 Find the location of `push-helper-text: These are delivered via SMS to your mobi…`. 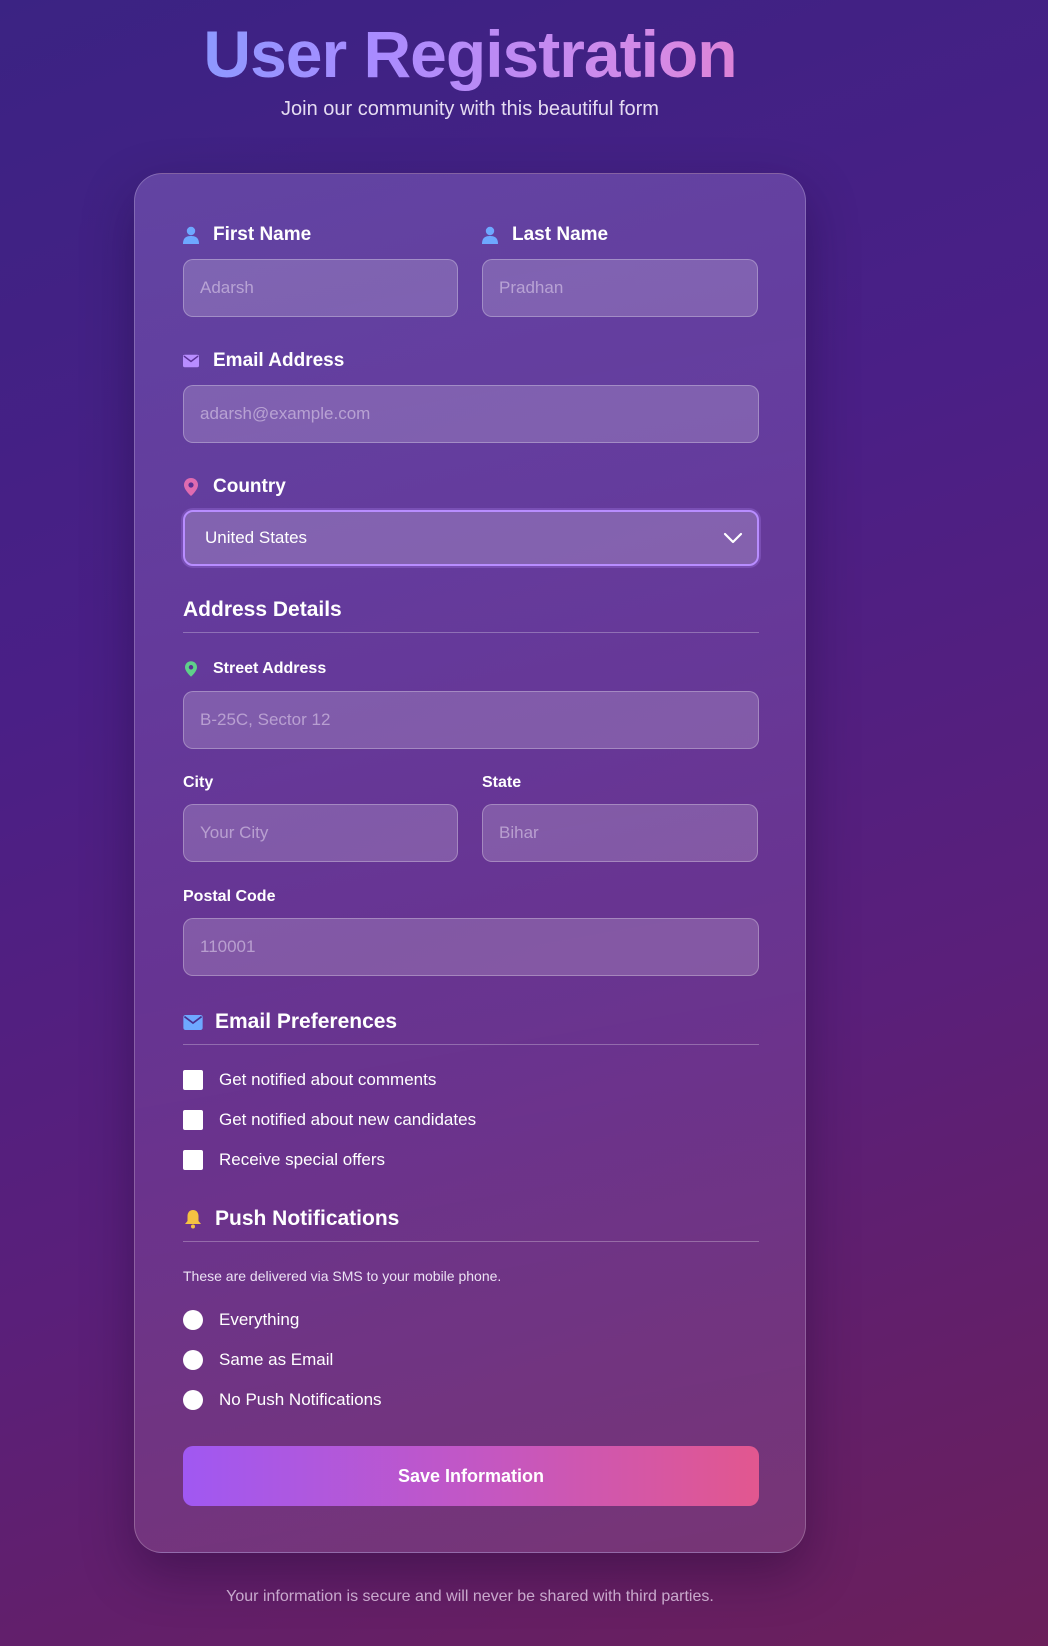

push-helper-text: These are delivered via SMS to your mobi… is located at coordinates (342, 1276).